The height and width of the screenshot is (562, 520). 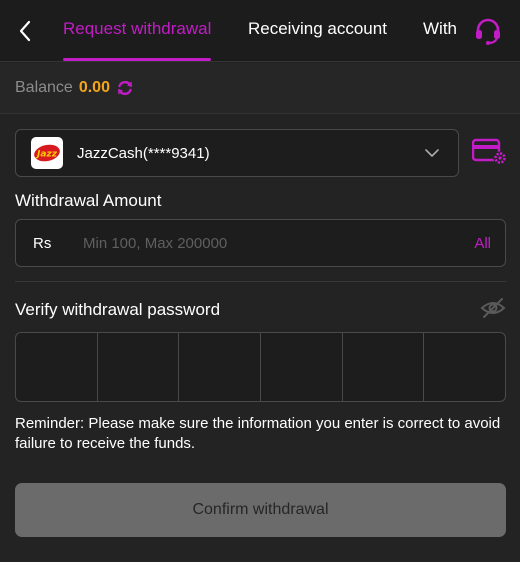 What do you see at coordinates (42, 243) in the screenshot?
I see `currency-symbol: Rs` at bounding box center [42, 243].